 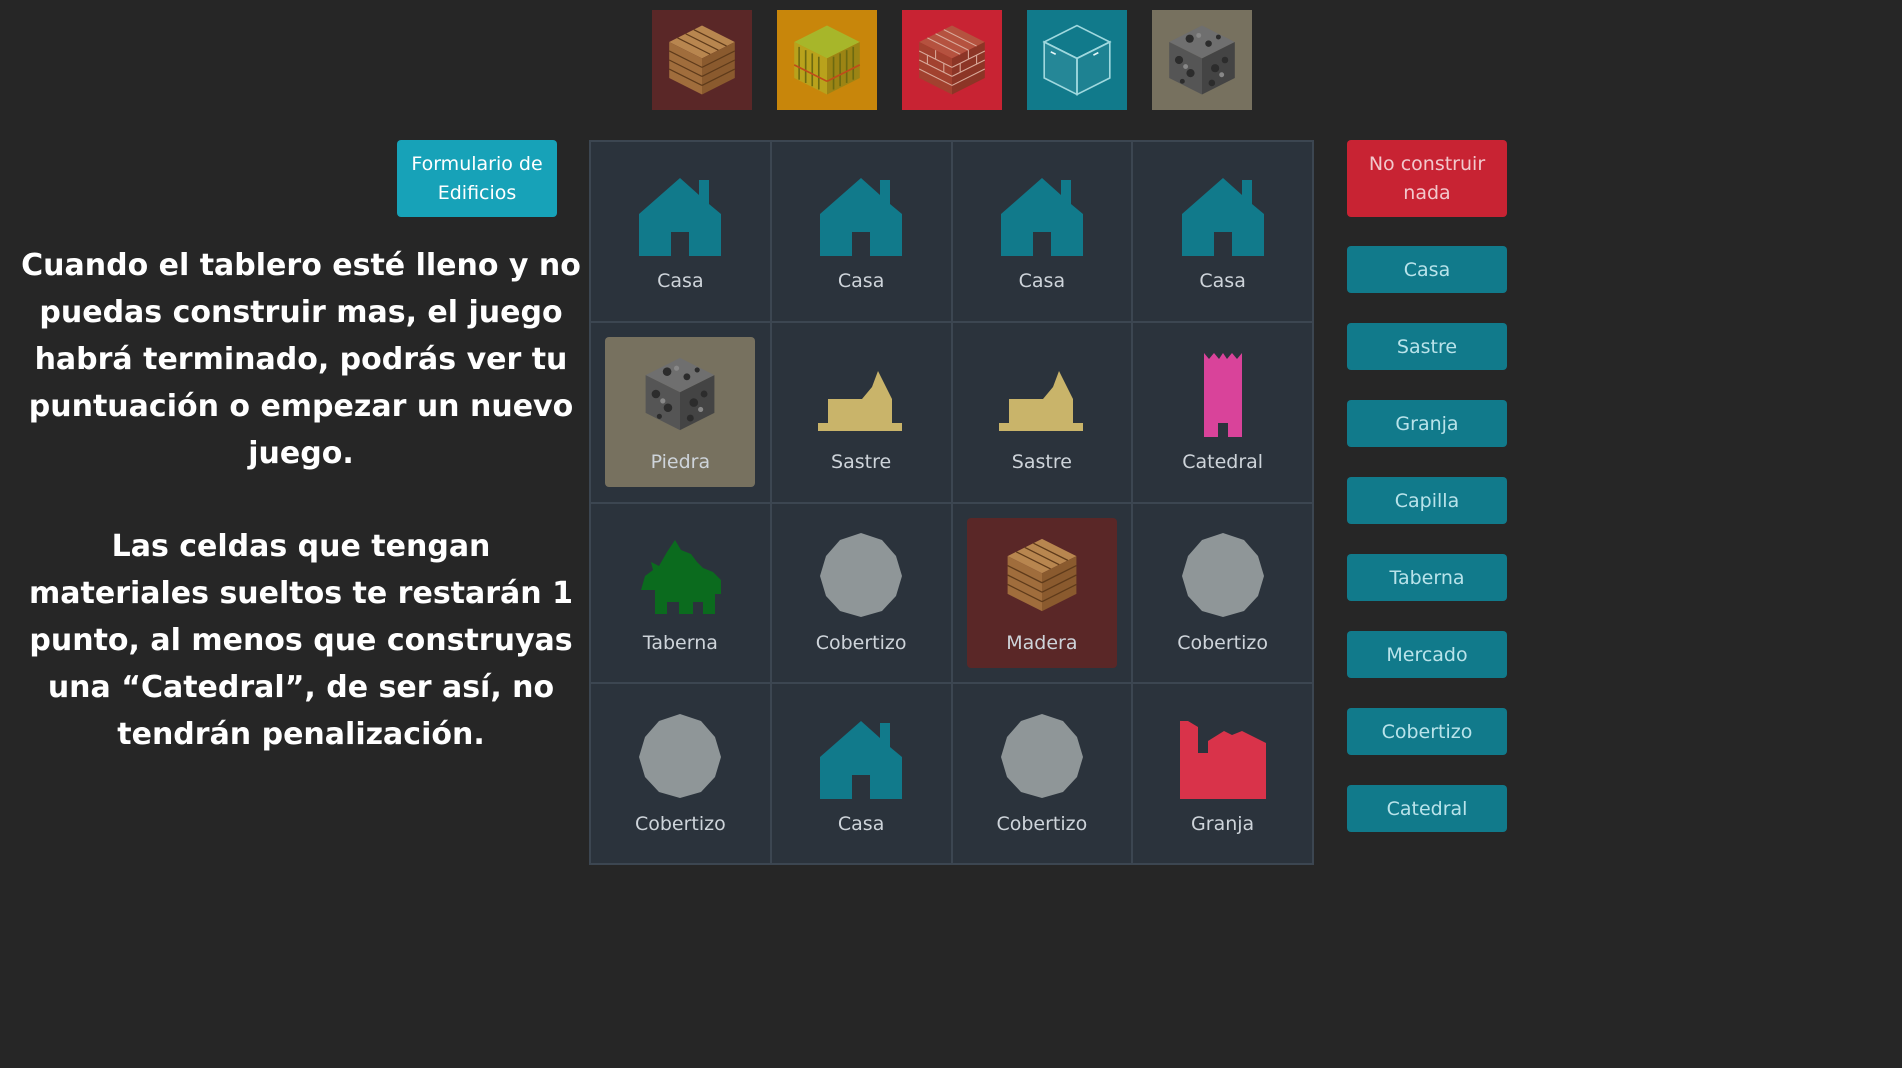 What do you see at coordinates (1042, 642) in the screenshot?
I see `cell-label: Madera` at bounding box center [1042, 642].